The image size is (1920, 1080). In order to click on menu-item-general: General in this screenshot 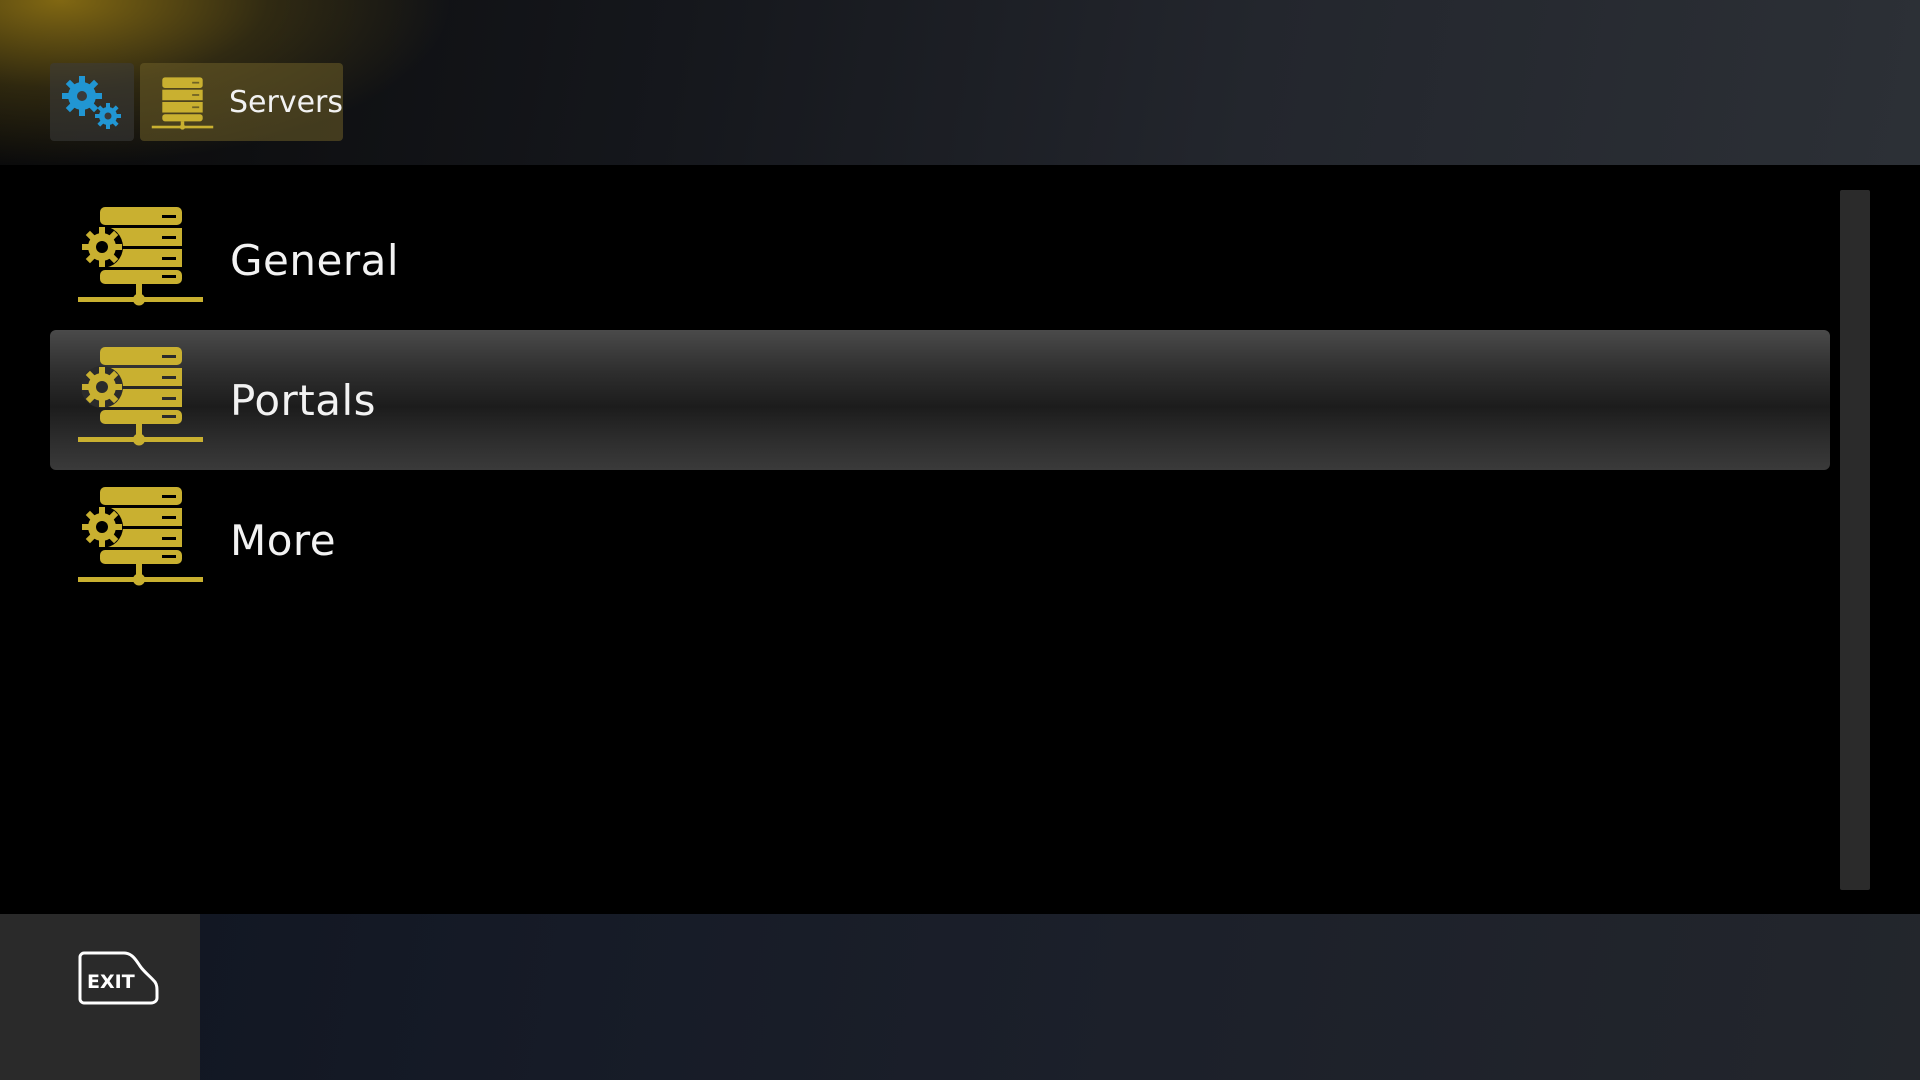, I will do `click(940, 260)`.